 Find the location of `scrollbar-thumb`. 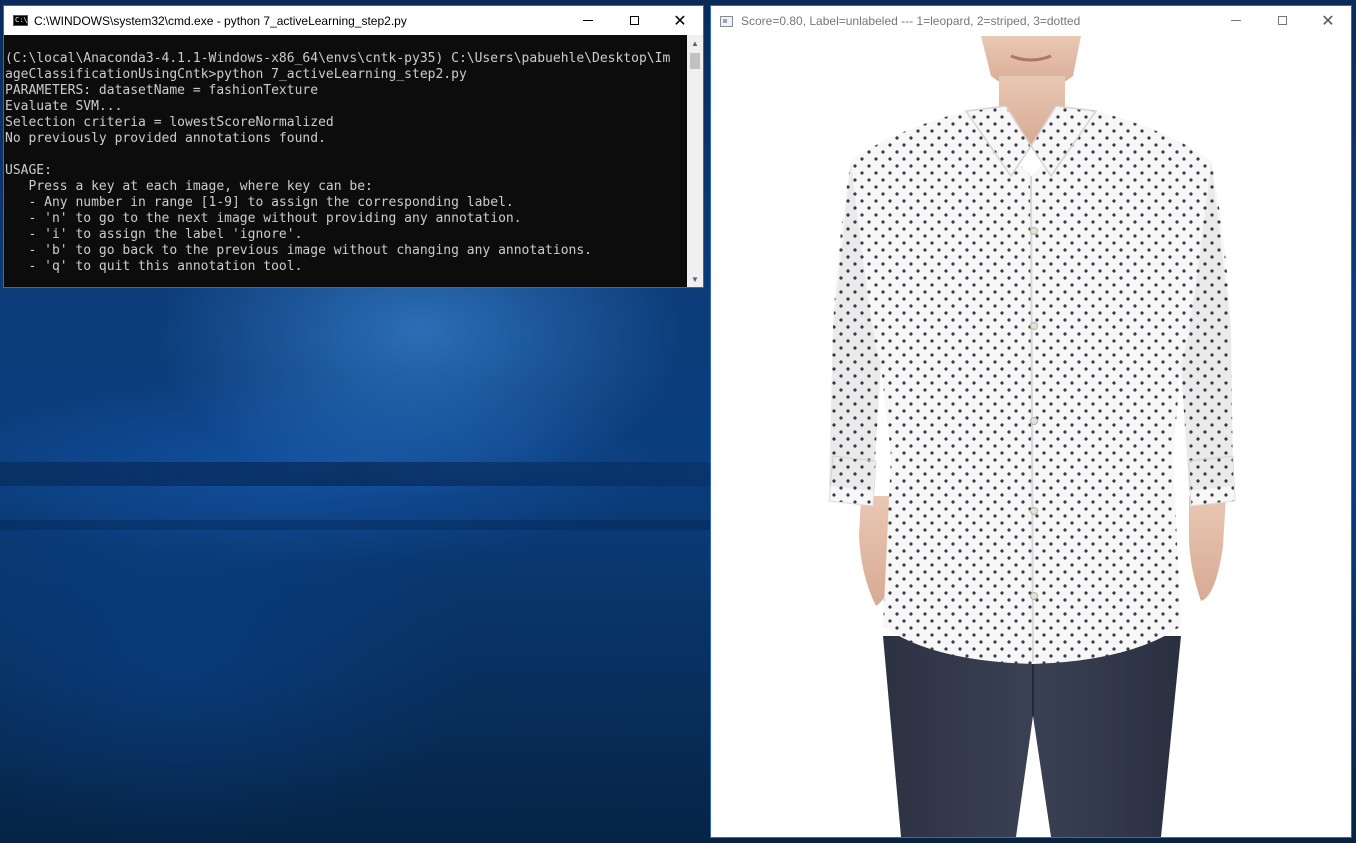

scrollbar-thumb is located at coordinates (695, 61).